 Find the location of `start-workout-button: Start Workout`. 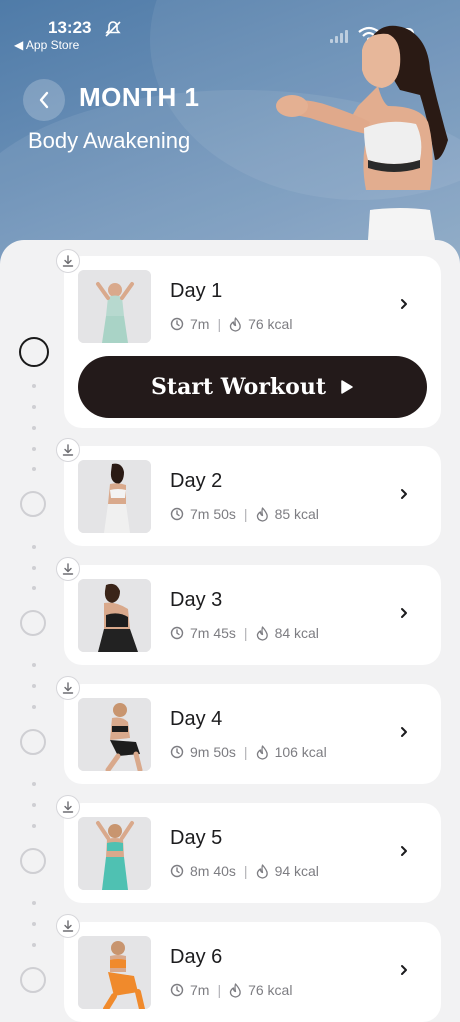

start-workout-button: Start Workout is located at coordinates (252, 387).